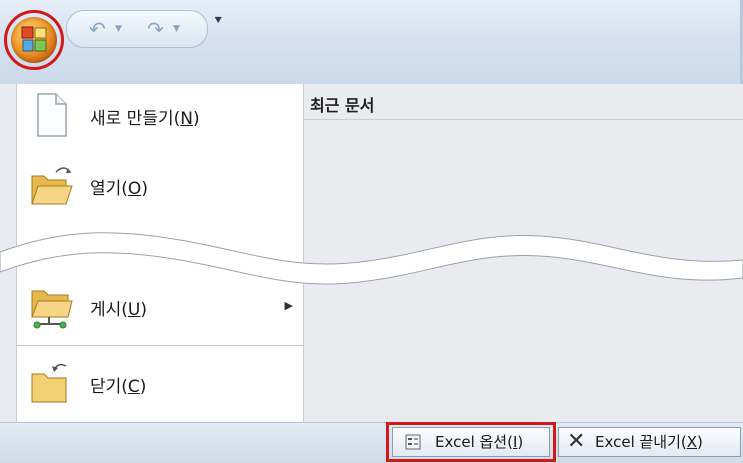 Image resolution: width=743 pixels, height=463 pixels. What do you see at coordinates (576, 441) in the screenshot?
I see `close-x-icon: ✕` at bounding box center [576, 441].